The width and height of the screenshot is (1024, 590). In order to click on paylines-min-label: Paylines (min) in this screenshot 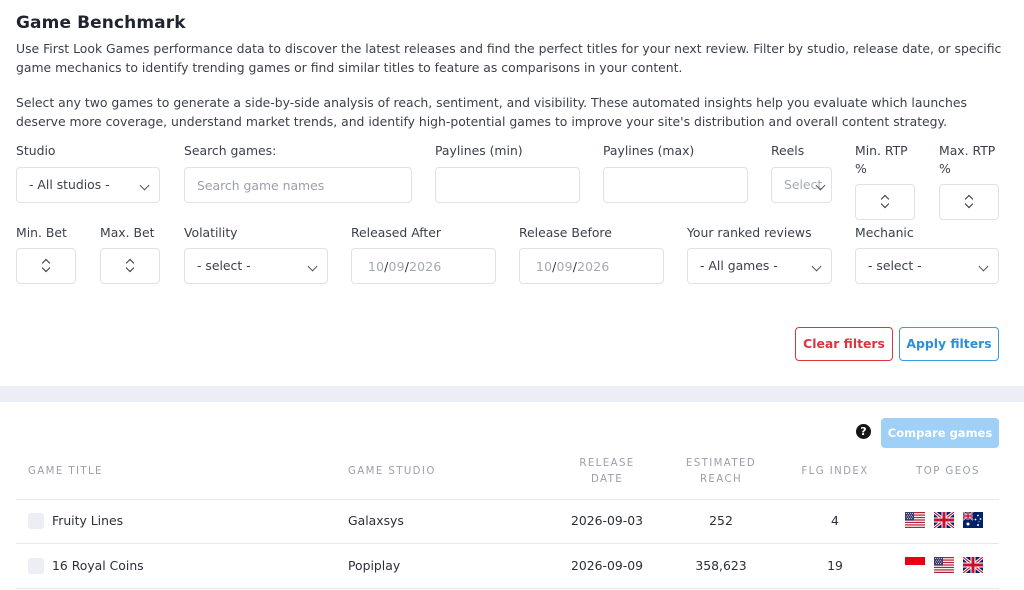, I will do `click(479, 150)`.